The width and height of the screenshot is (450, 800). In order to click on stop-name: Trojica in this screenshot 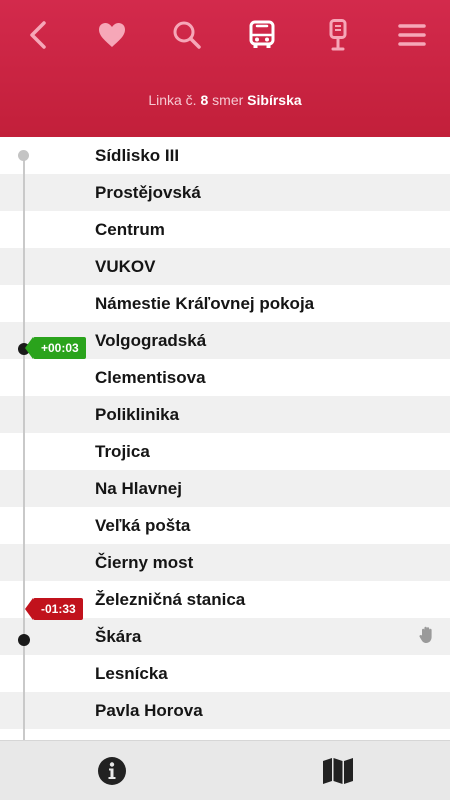, I will do `click(122, 451)`.